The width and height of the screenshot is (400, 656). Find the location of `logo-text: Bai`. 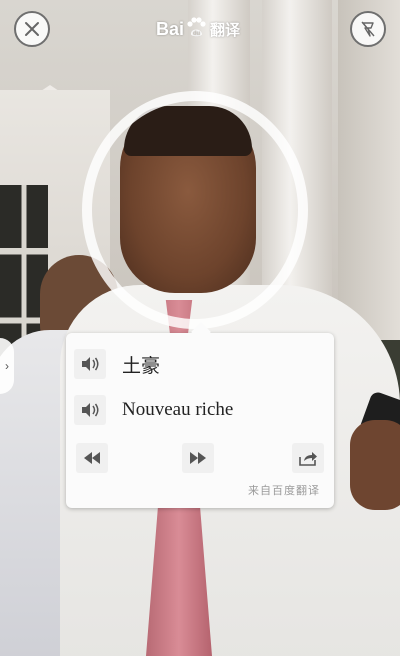

logo-text: Bai is located at coordinates (170, 28).